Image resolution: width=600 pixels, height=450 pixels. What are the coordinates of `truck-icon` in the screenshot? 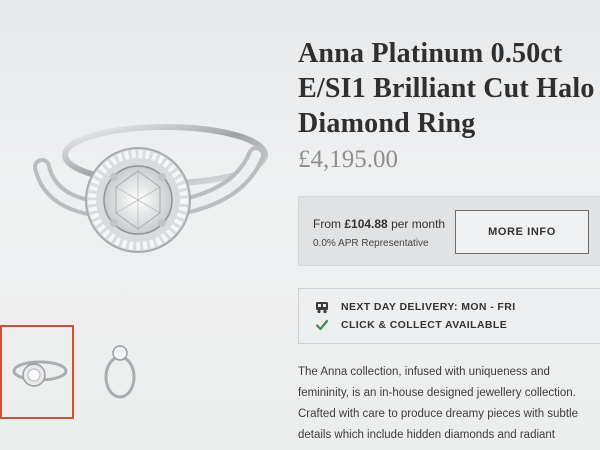 It's located at (322, 307).